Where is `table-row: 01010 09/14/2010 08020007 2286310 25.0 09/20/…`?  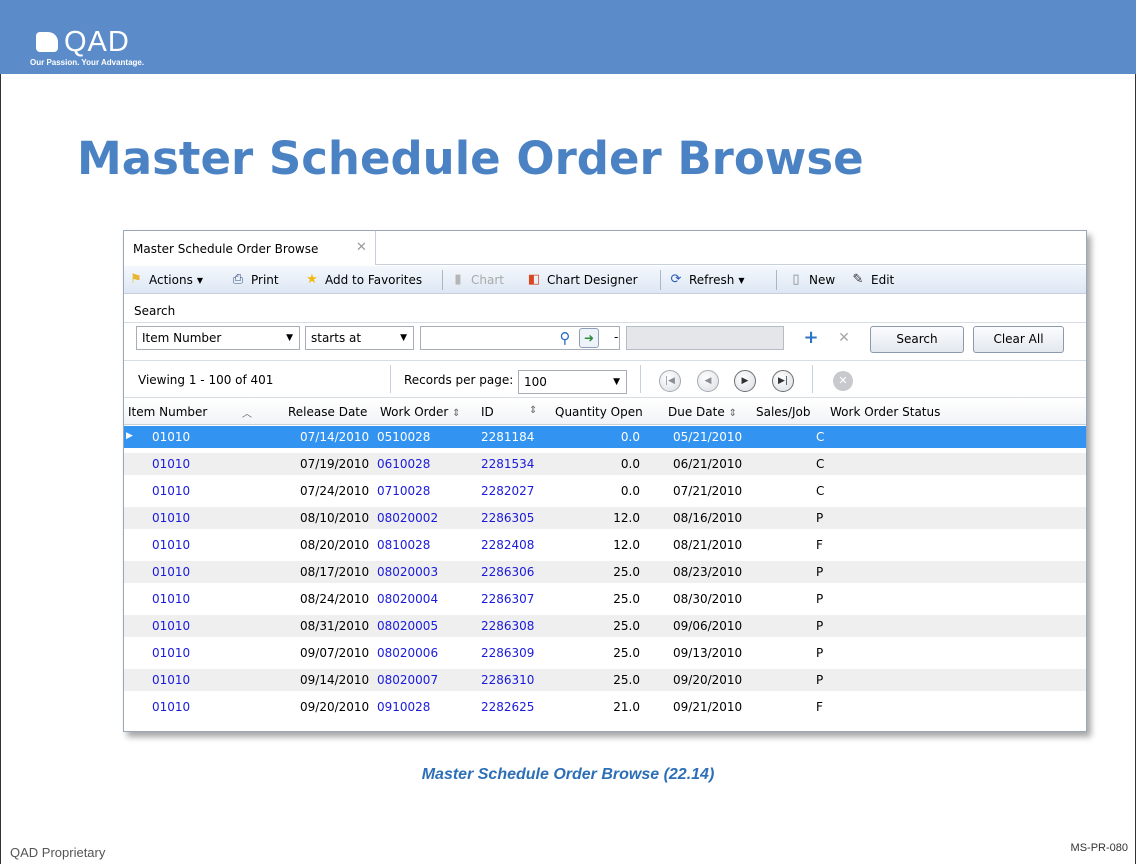
table-row: 01010 09/14/2010 08020007 2286310 25.0 09/20/… is located at coordinates (605, 680).